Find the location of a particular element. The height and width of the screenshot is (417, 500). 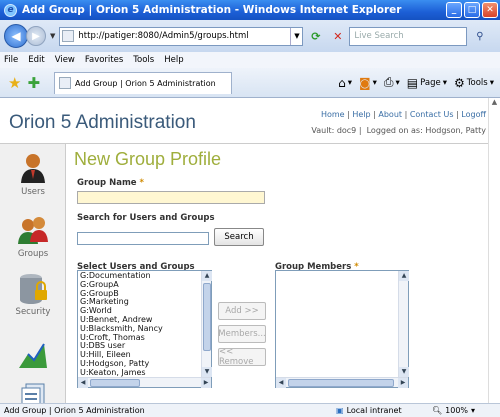

page-vscroll: ▲ is located at coordinates (494, 250).